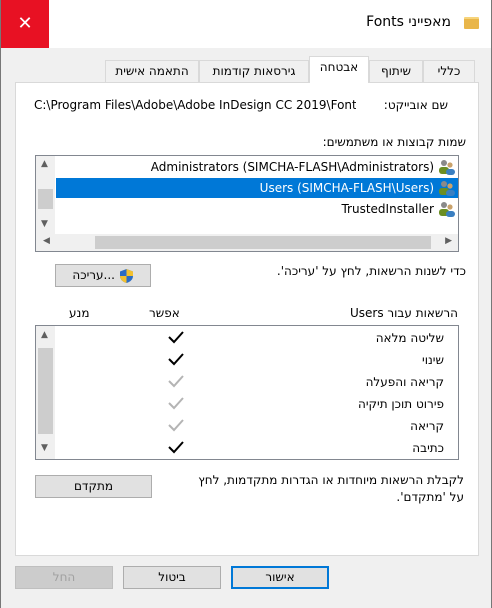 This screenshot has height=608, width=492. What do you see at coordinates (471, 23) in the screenshot?
I see `folder-icon` at bounding box center [471, 23].